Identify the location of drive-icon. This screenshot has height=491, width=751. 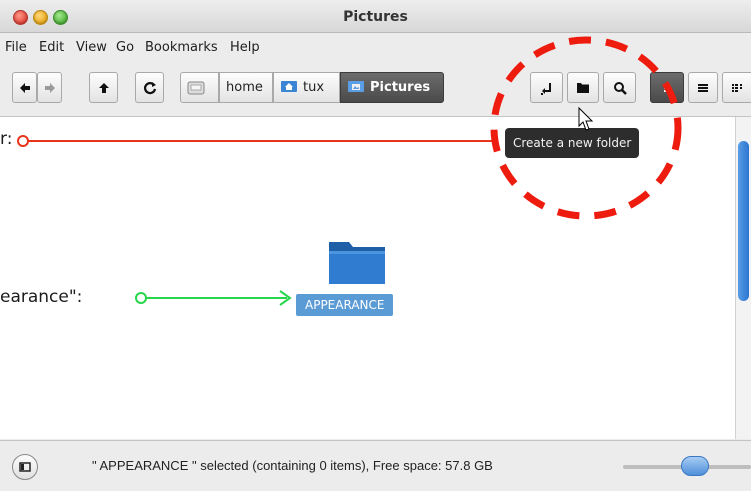
(196, 87).